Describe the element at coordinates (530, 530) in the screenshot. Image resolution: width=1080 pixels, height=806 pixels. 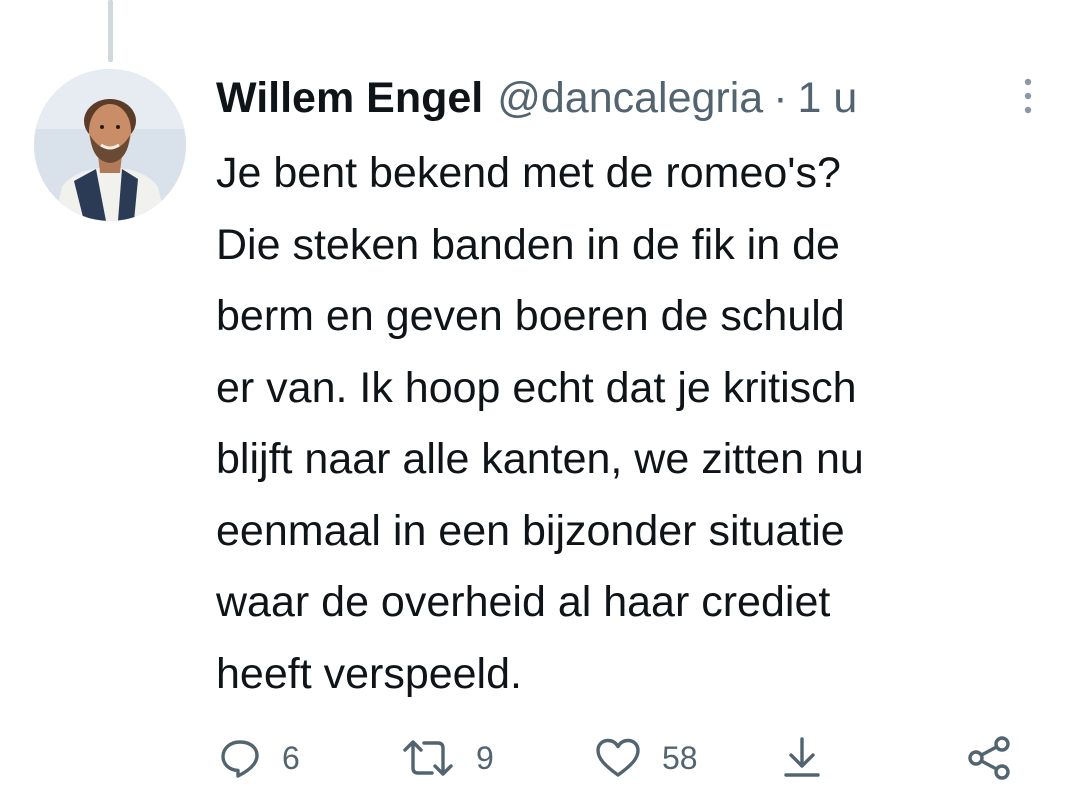
I see `tweet-text-line: eenmaal in een bijzonder situatie` at that location.